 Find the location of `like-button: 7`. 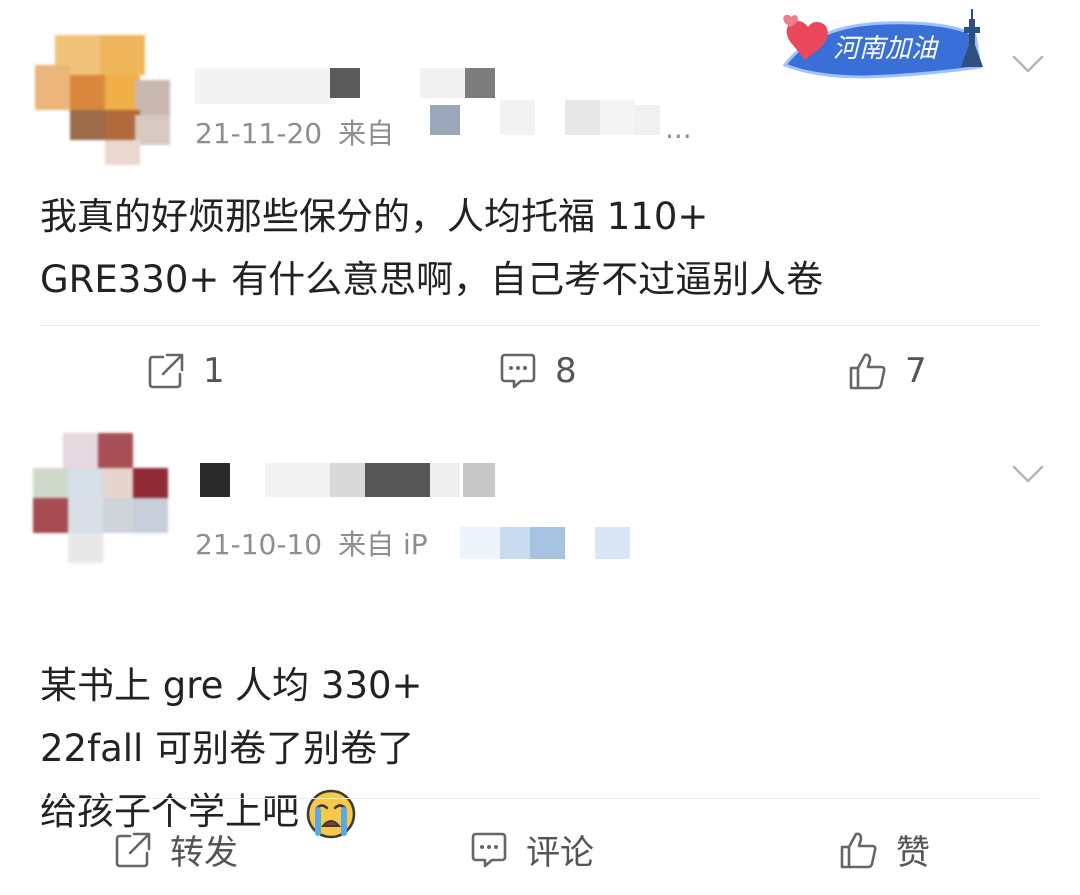

like-button: 7 is located at coordinates (887, 371).